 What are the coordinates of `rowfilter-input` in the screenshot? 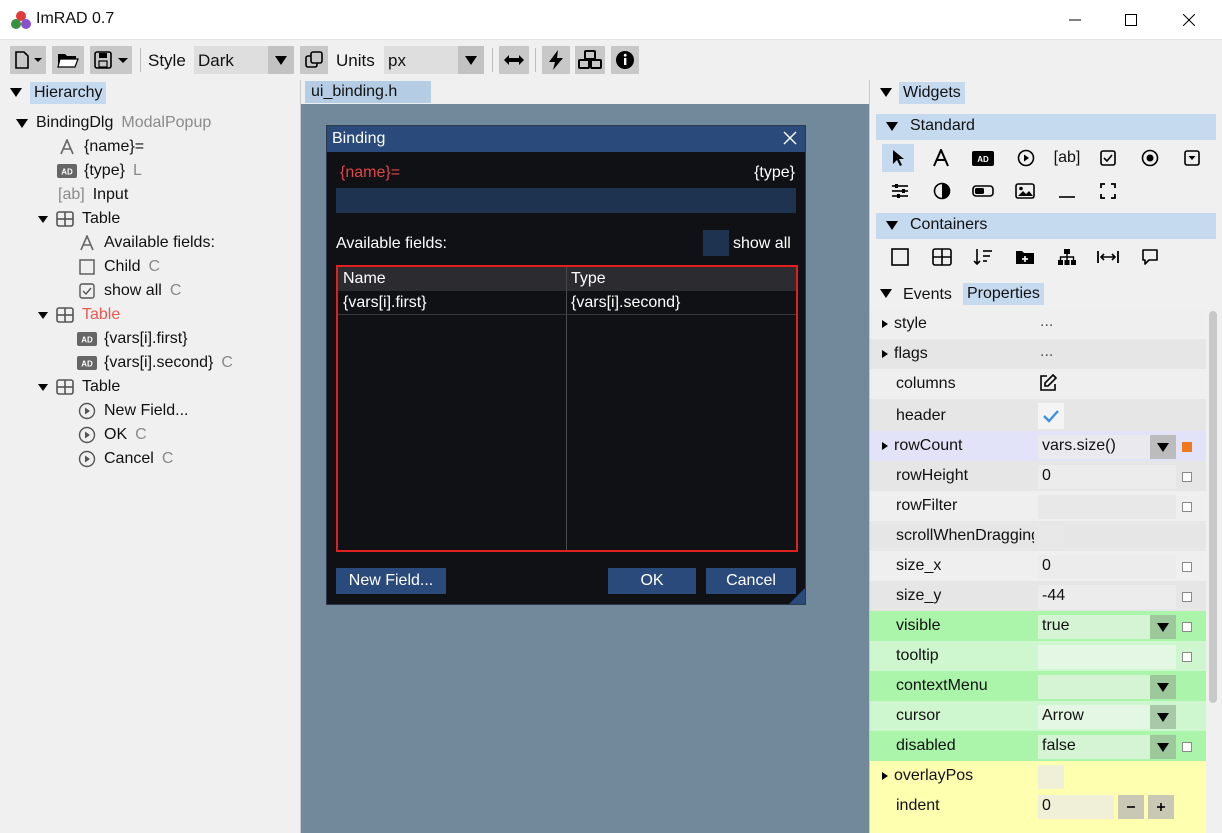 It's located at (1107, 507).